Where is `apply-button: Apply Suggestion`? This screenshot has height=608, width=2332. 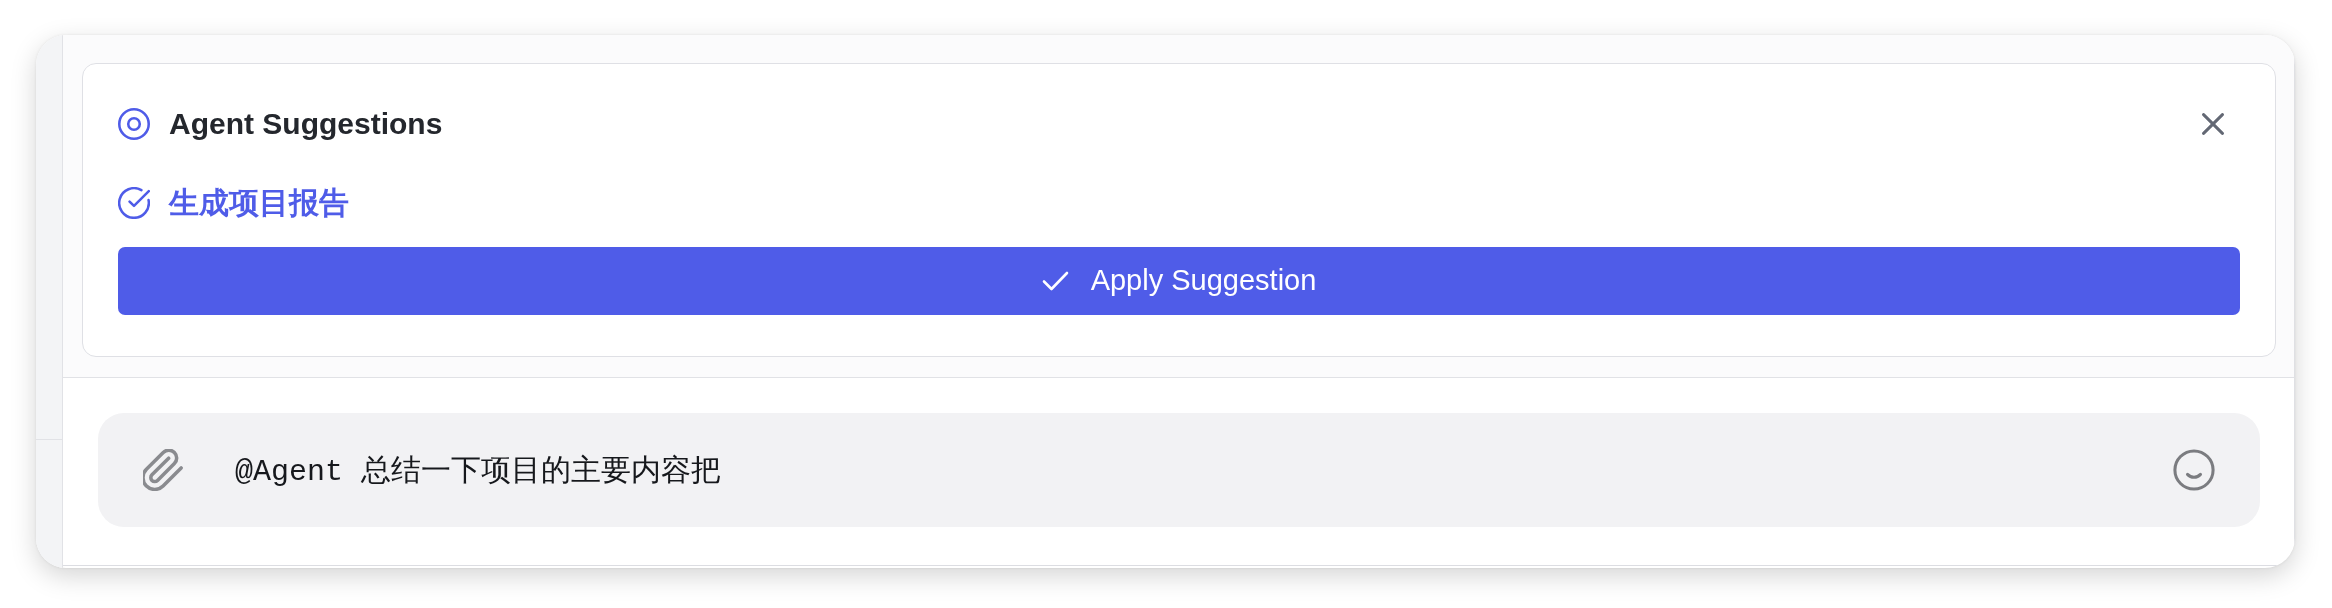
apply-button: Apply Suggestion is located at coordinates (1179, 281).